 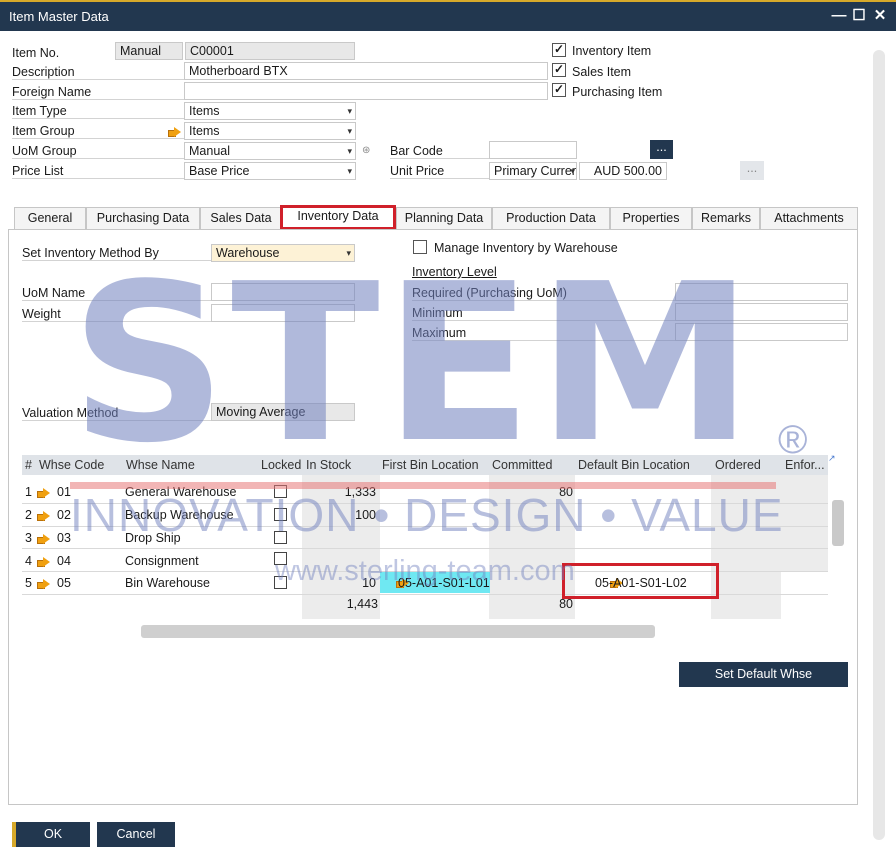 What do you see at coordinates (425, 513) in the screenshot?
I see `table-row: 2 02 Backup Warehouse 100` at bounding box center [425, 513].